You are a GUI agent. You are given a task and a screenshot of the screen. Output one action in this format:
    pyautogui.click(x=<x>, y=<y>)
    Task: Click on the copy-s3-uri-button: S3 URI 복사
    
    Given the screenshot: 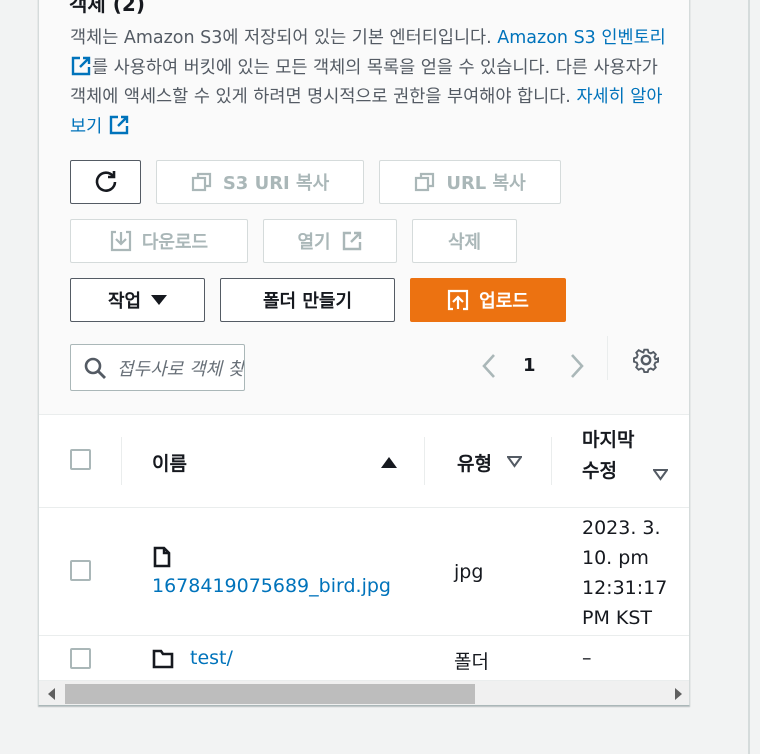 What is the action you would take?
    pyautogui.click(x=260, y=182)
    